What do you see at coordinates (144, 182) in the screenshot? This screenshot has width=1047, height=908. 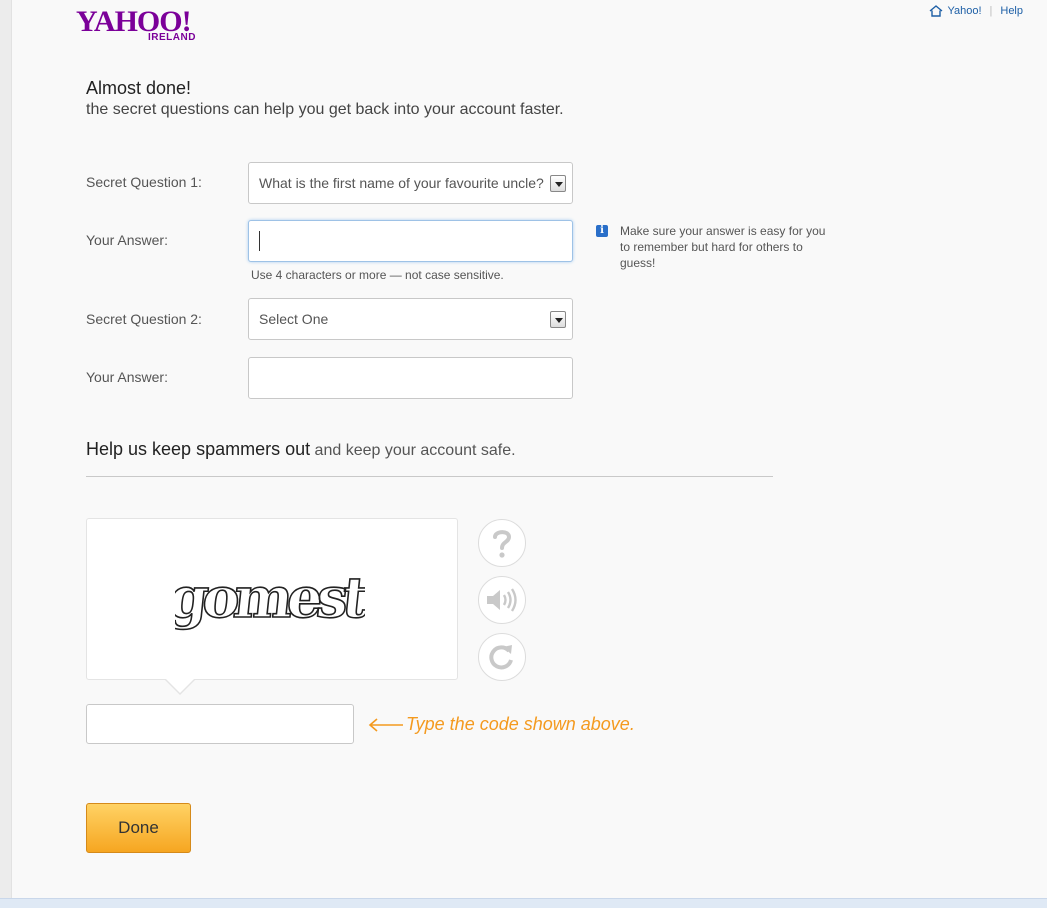 I see `secret-question-1-label: Secret Question 1:` at bounding box center [144, 182].